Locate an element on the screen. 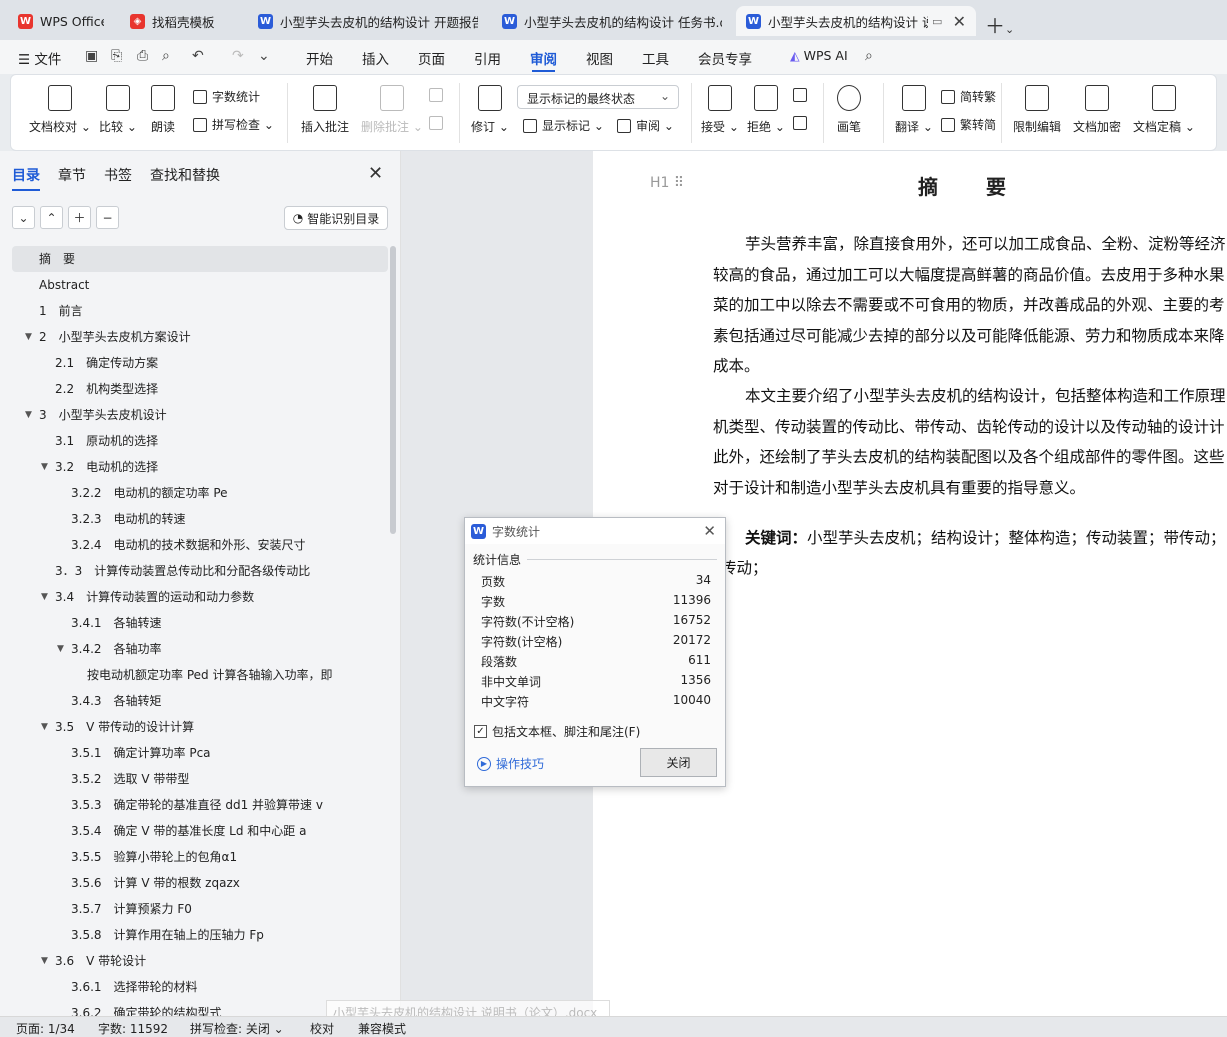 This screenshot has height=1037, width=1227. close-tab-icon: ✕ is located at coordinates (959, 21).